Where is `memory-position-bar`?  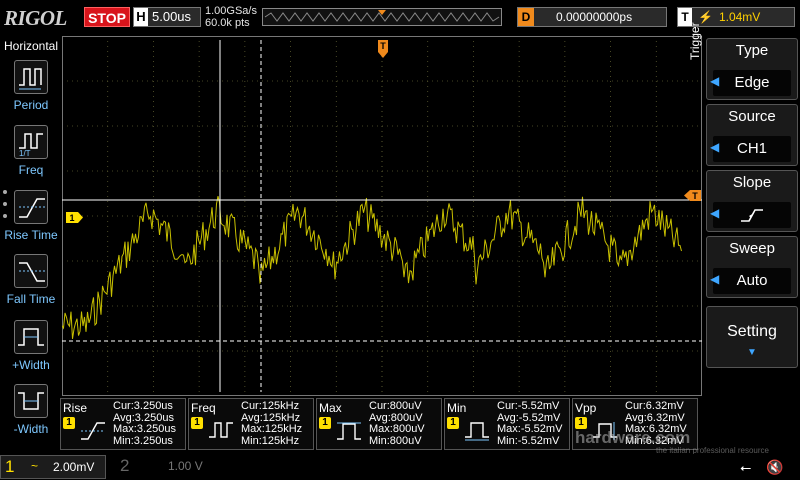 memory-position-bar is located at coordinates (382, 17).